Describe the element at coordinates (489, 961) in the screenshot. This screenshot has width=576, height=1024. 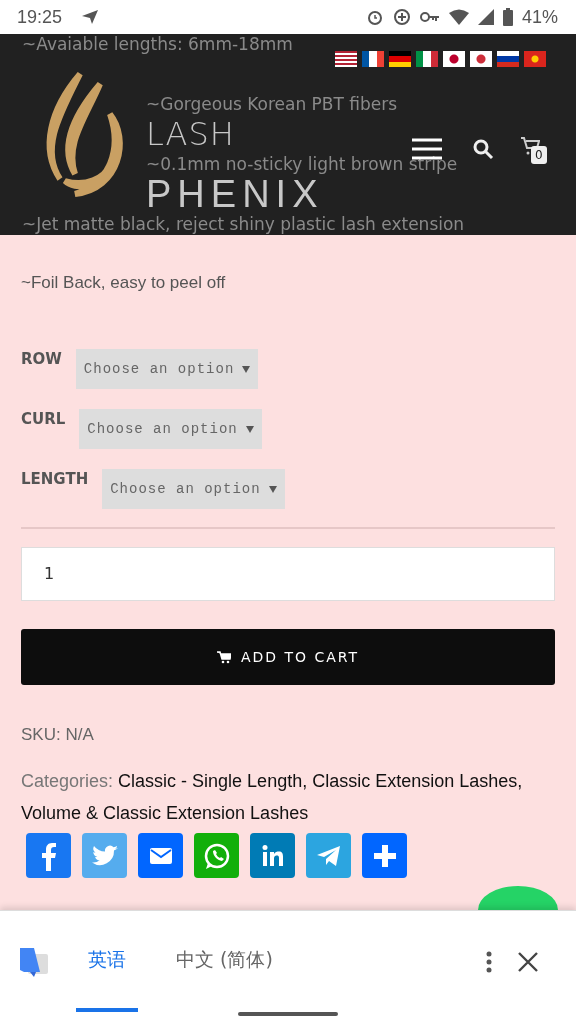
I see `more-icon` at that location.